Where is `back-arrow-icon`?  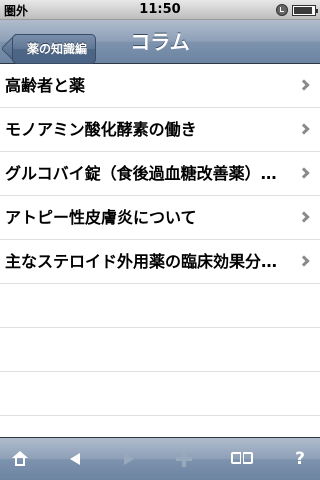
back-arrow-icon is located at coordinates (75, 459).